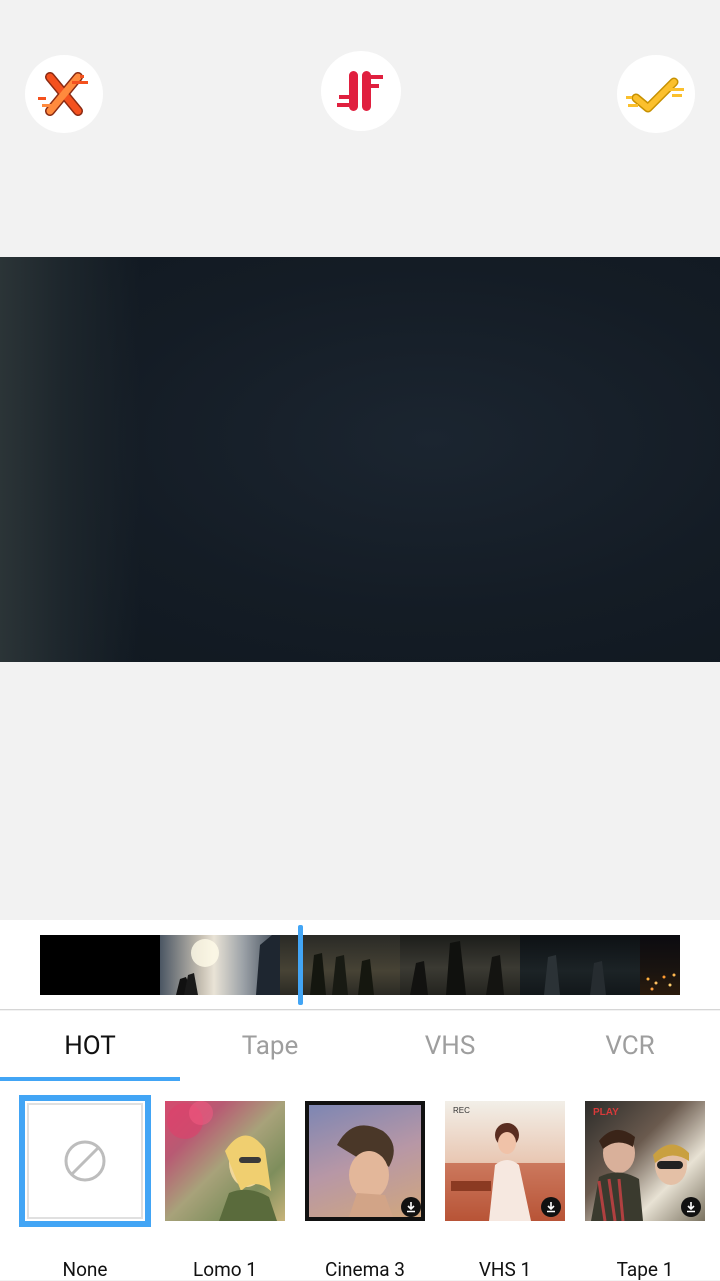 The image size is (720, 1281). I want to click on svg-text: REC, so click(461, 1110).